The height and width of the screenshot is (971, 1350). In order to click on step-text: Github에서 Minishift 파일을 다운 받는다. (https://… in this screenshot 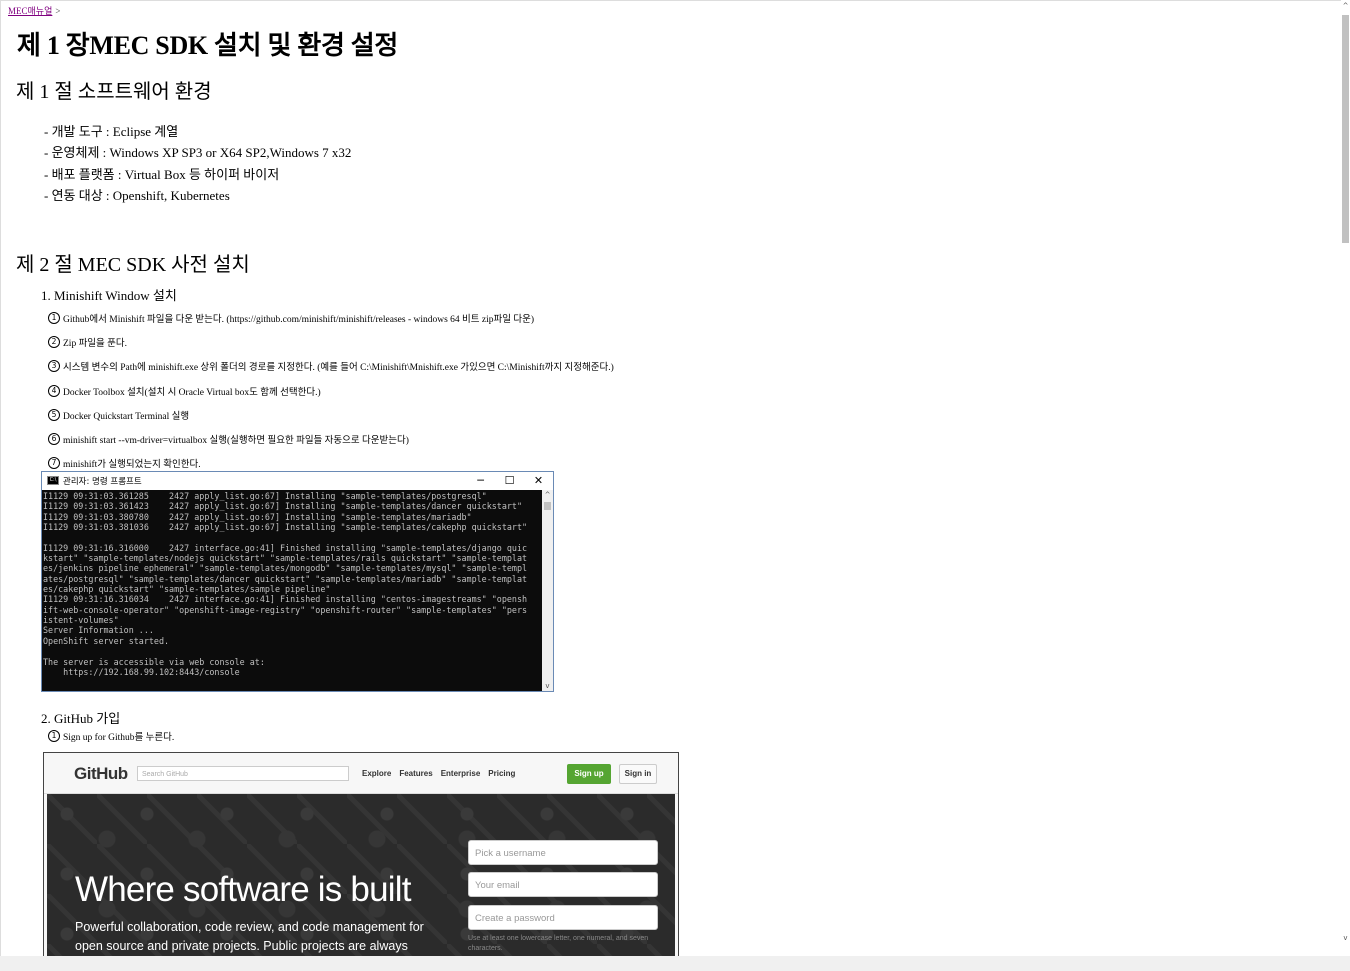, I will do `click(298, 320)`.